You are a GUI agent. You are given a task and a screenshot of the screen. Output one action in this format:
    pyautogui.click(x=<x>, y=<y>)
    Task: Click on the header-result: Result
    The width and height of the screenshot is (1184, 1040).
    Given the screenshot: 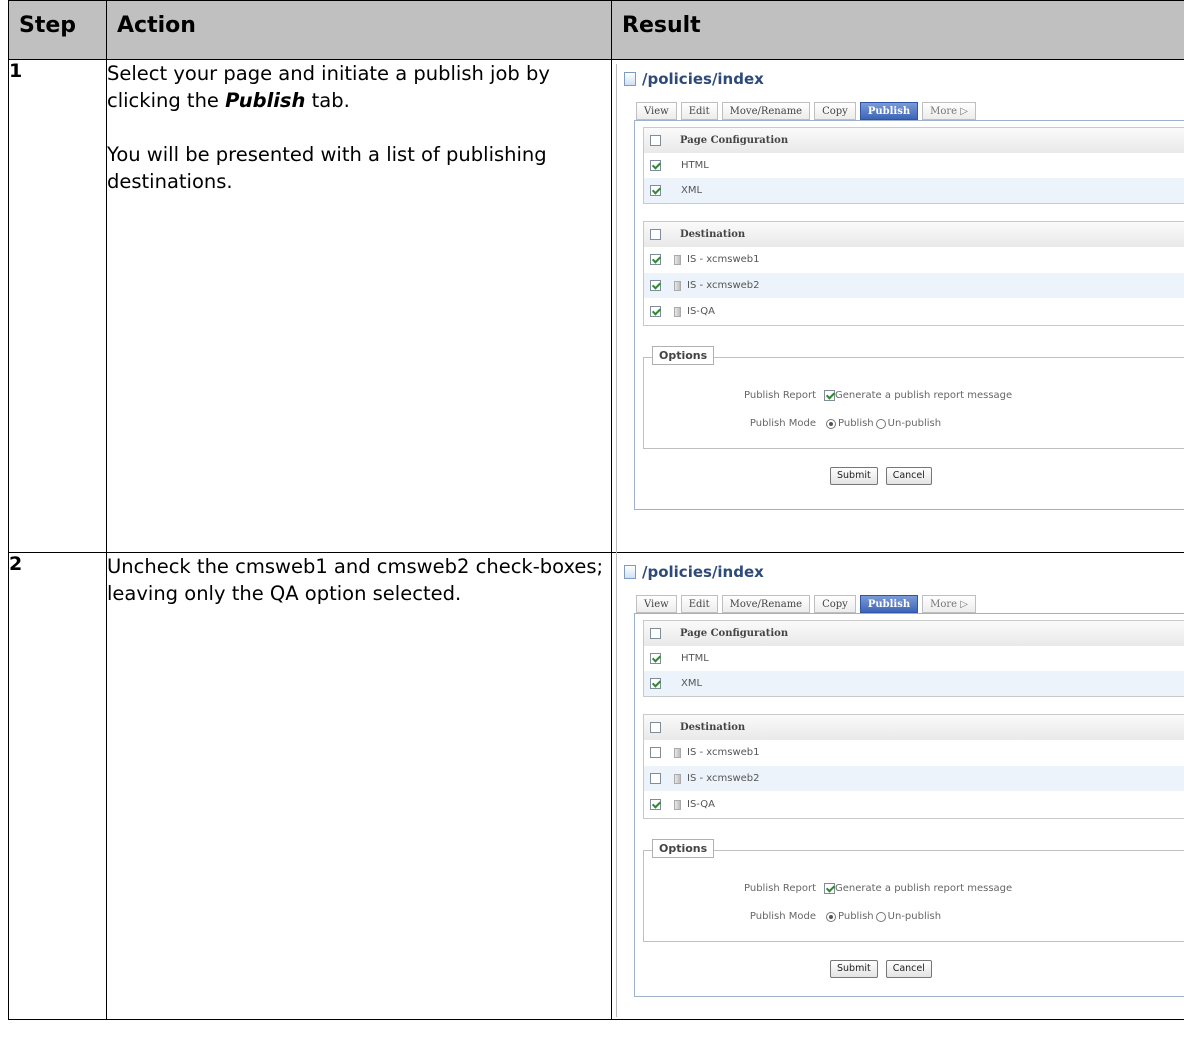 What is the action you would take?
    pyautogui.click(x=897, y=30)
    